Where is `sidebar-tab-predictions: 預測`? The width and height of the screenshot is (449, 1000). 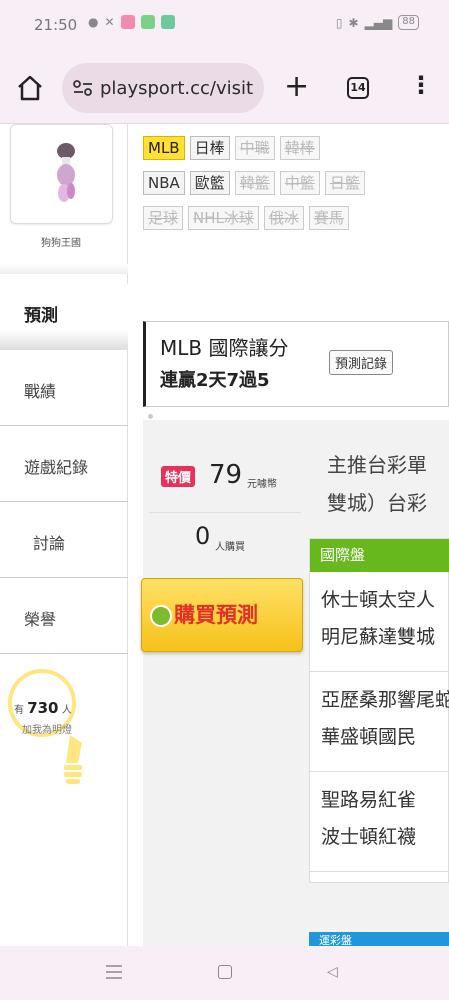 sidebar-tab-predictions: 預測 is located at coordinates (64, 317).